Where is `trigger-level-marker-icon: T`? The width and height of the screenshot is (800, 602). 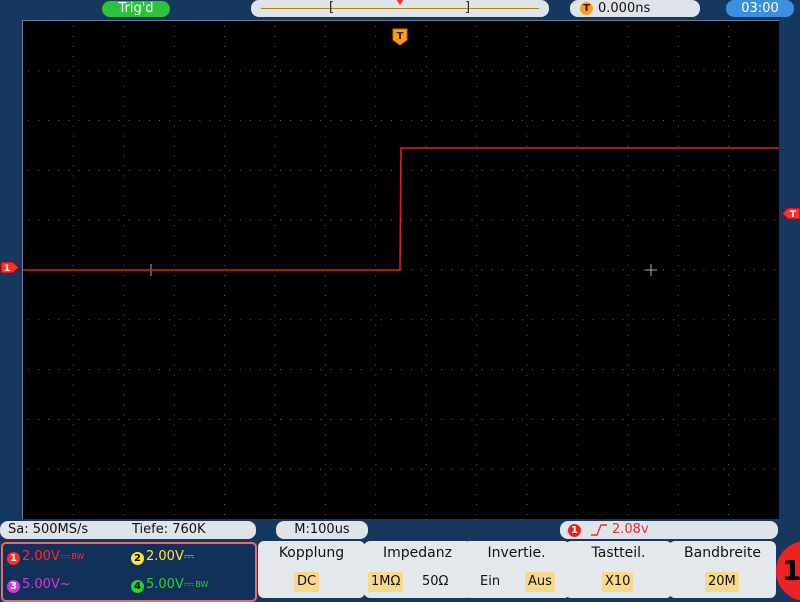 trigger-level-marker-icon: T is located at coordinates (790, 213).